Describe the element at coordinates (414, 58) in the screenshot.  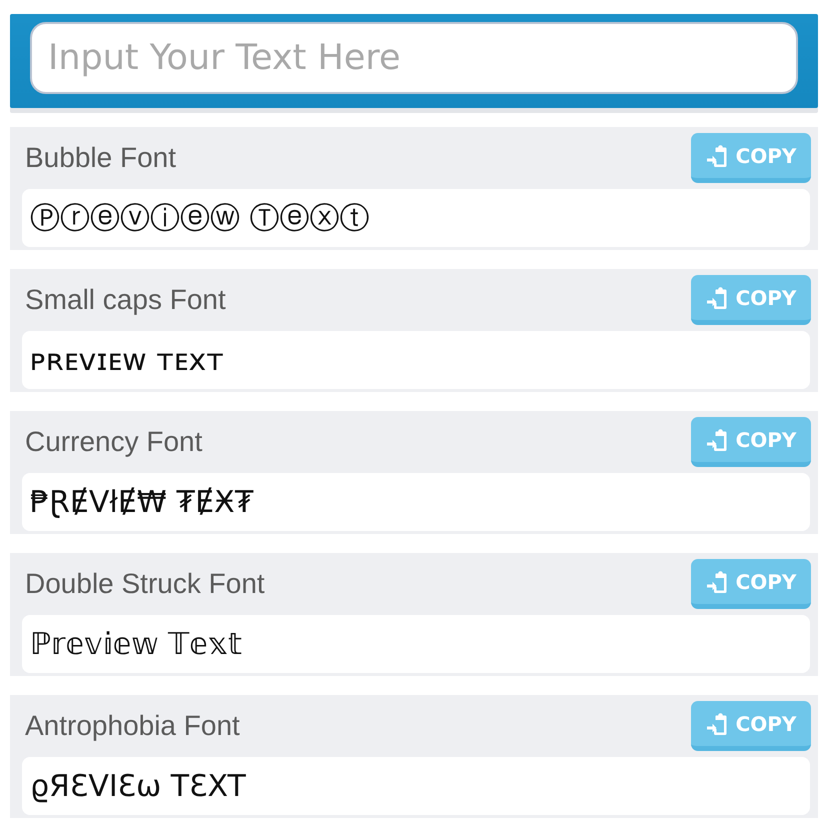
I see `text-input-field: Input Your Text Here` at that location.